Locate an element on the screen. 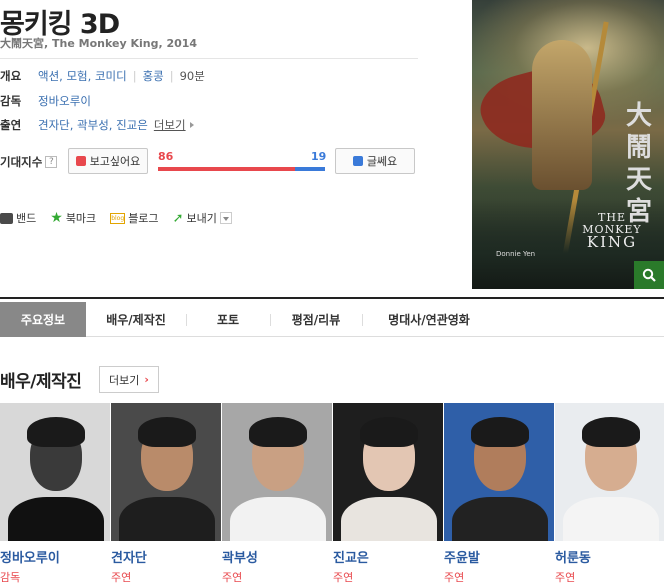  share-bookmark: ★ 북마크 is located at coordinates (73, 218).